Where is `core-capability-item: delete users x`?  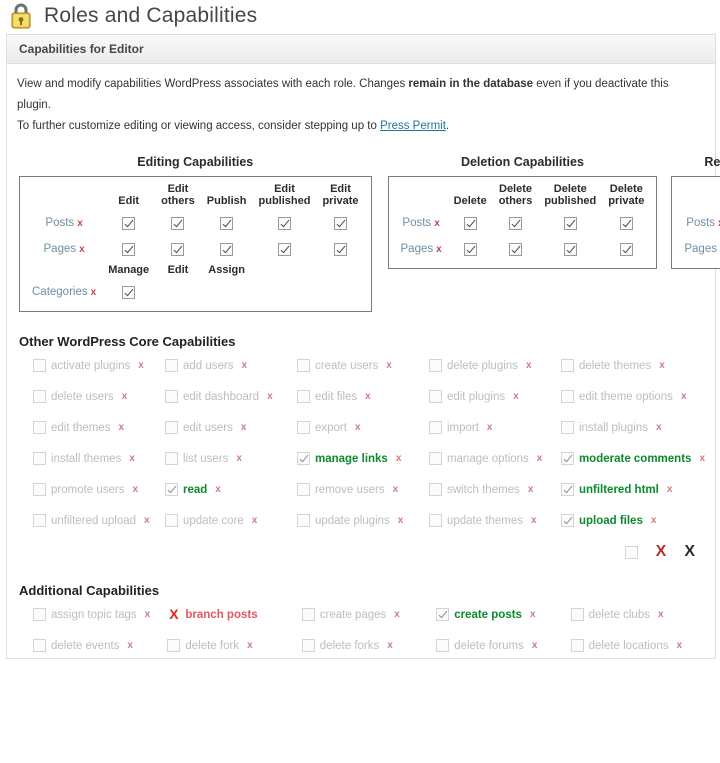 core-capability-item: delete users x is located at coordinates (99, 396).